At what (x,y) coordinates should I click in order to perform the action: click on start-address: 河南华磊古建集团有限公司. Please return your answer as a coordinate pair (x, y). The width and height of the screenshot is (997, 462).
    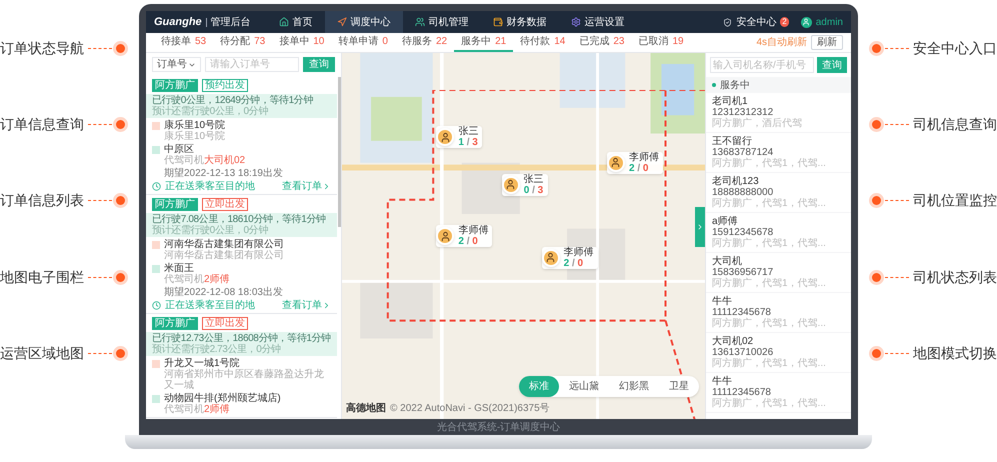
    Looking at the image, I should click on (224, 244).